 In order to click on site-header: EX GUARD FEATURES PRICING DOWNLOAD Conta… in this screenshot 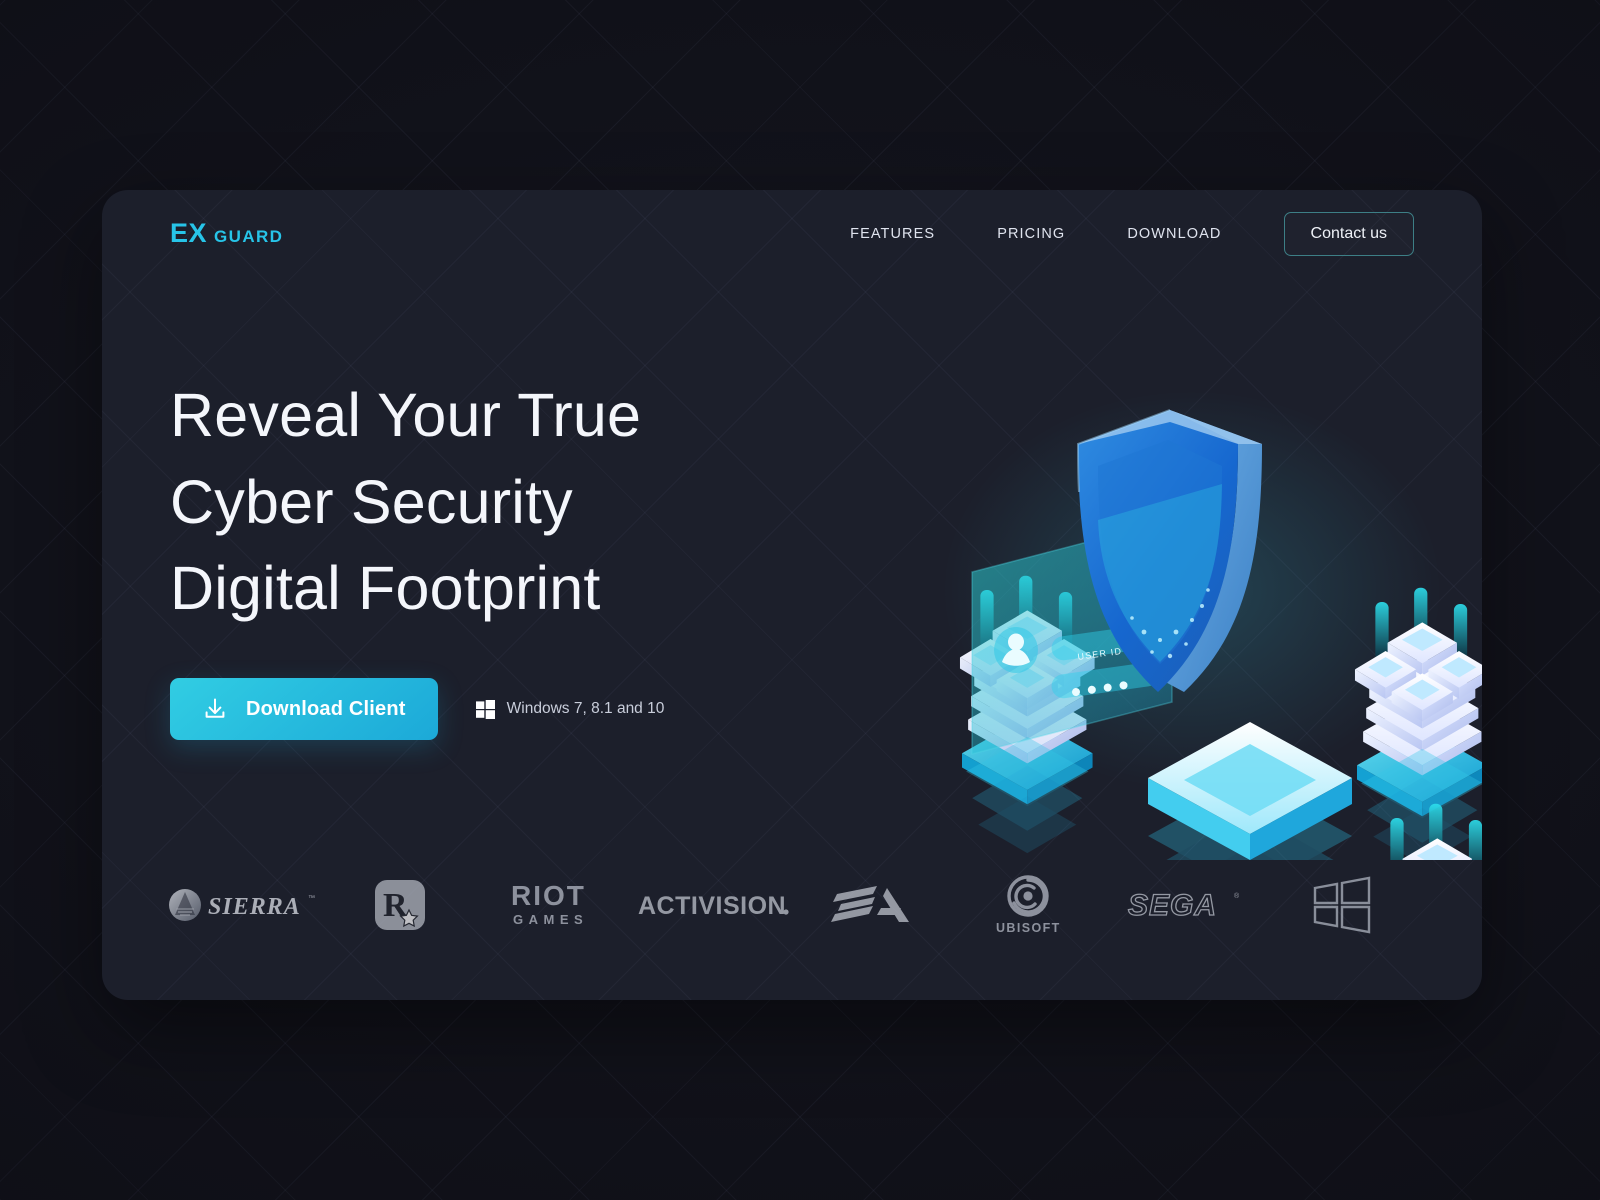, I will do `click(792, 243)`.